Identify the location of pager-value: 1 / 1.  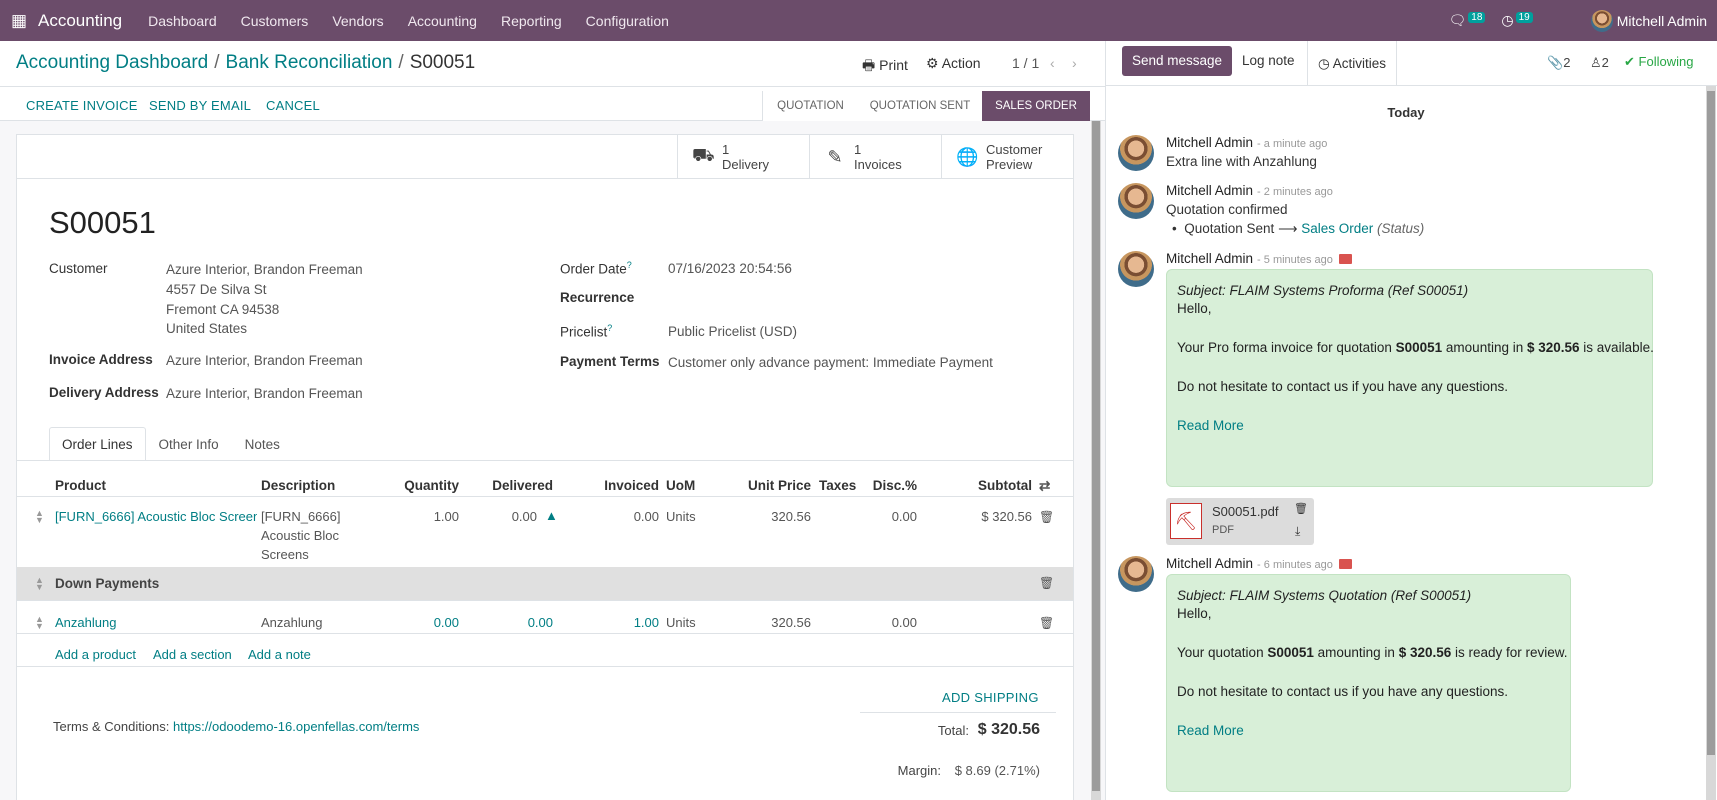
(1025, 63).